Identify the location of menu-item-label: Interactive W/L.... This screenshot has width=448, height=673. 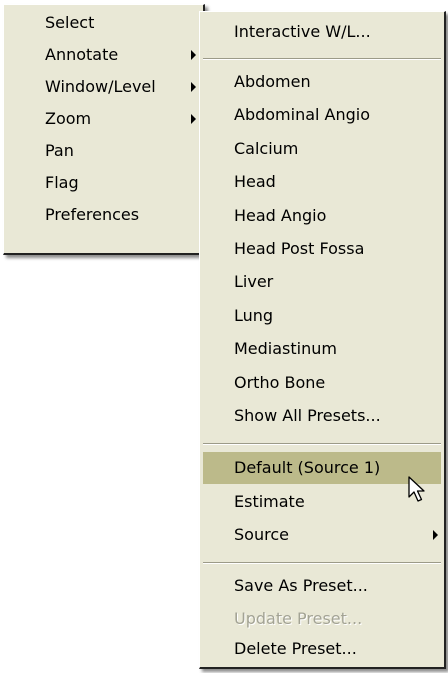
(302, 31).